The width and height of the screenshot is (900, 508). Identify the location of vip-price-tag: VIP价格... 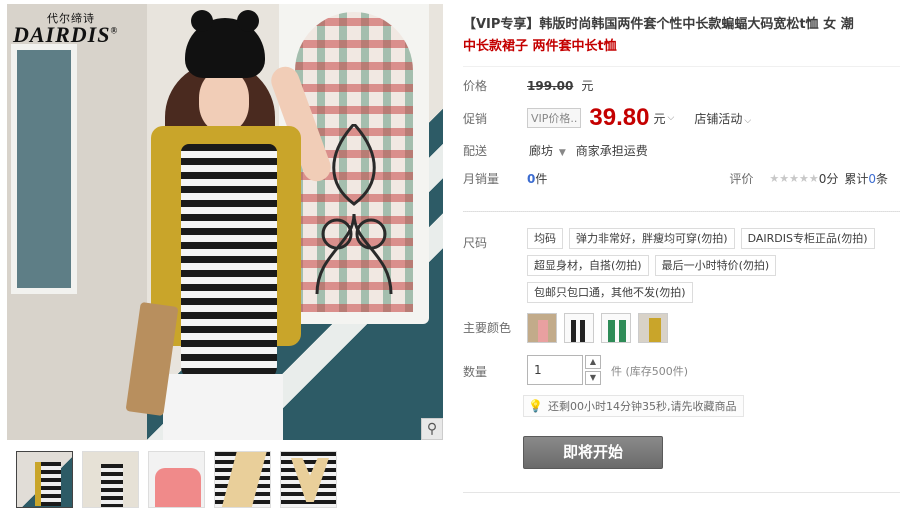
(554, 118).